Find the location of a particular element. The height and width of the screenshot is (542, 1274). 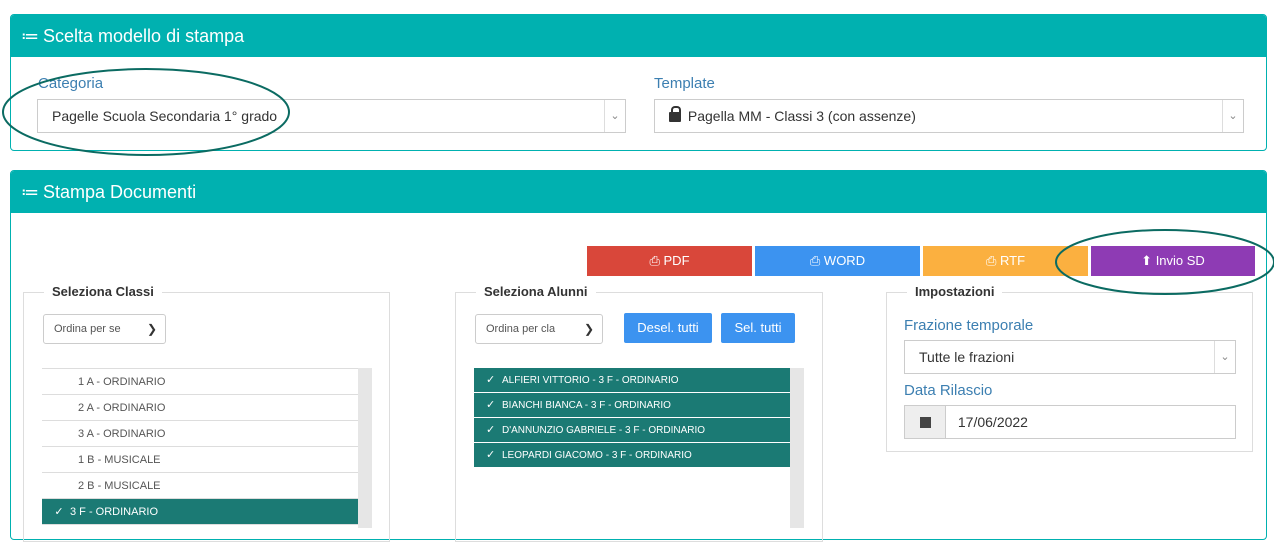

list-item: 1 A - ORDINARIO is located at coordinates (200, 382).